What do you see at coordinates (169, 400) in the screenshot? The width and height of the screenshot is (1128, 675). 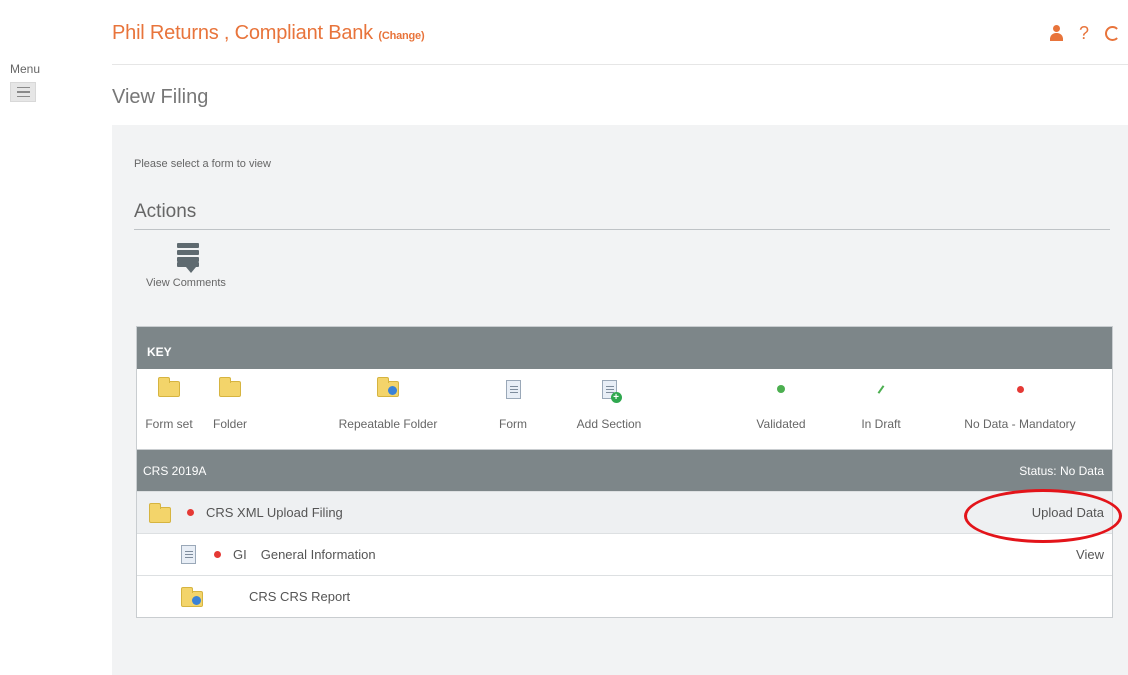 I see `key-item-form-set: Form set` at bounding box center [169, 400].